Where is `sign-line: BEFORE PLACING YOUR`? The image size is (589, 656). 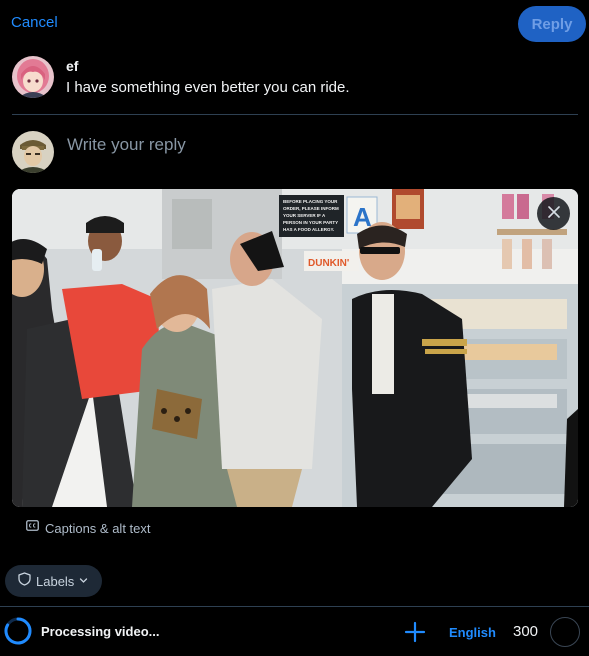
sign-line: BEFORE PLACING YOUR is located at coordinates (310, 201).